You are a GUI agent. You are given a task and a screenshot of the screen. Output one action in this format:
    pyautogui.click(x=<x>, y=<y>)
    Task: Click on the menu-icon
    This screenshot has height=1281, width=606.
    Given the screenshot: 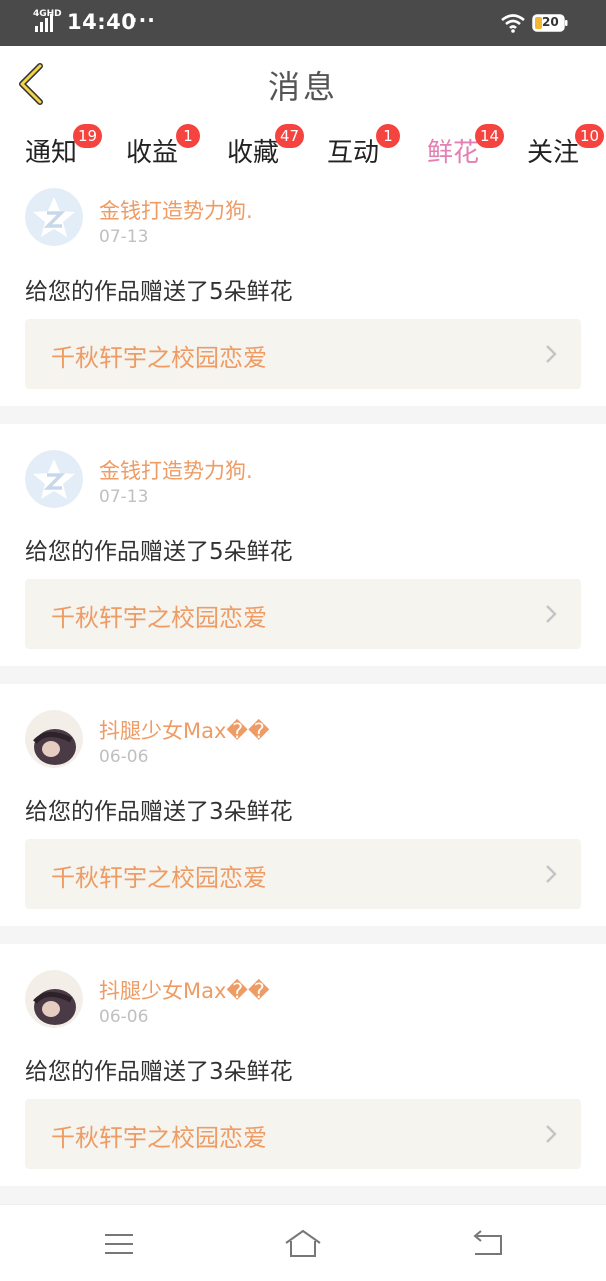 What is the action you would take?
    pyautogui.click(x=119, y=1244)
    